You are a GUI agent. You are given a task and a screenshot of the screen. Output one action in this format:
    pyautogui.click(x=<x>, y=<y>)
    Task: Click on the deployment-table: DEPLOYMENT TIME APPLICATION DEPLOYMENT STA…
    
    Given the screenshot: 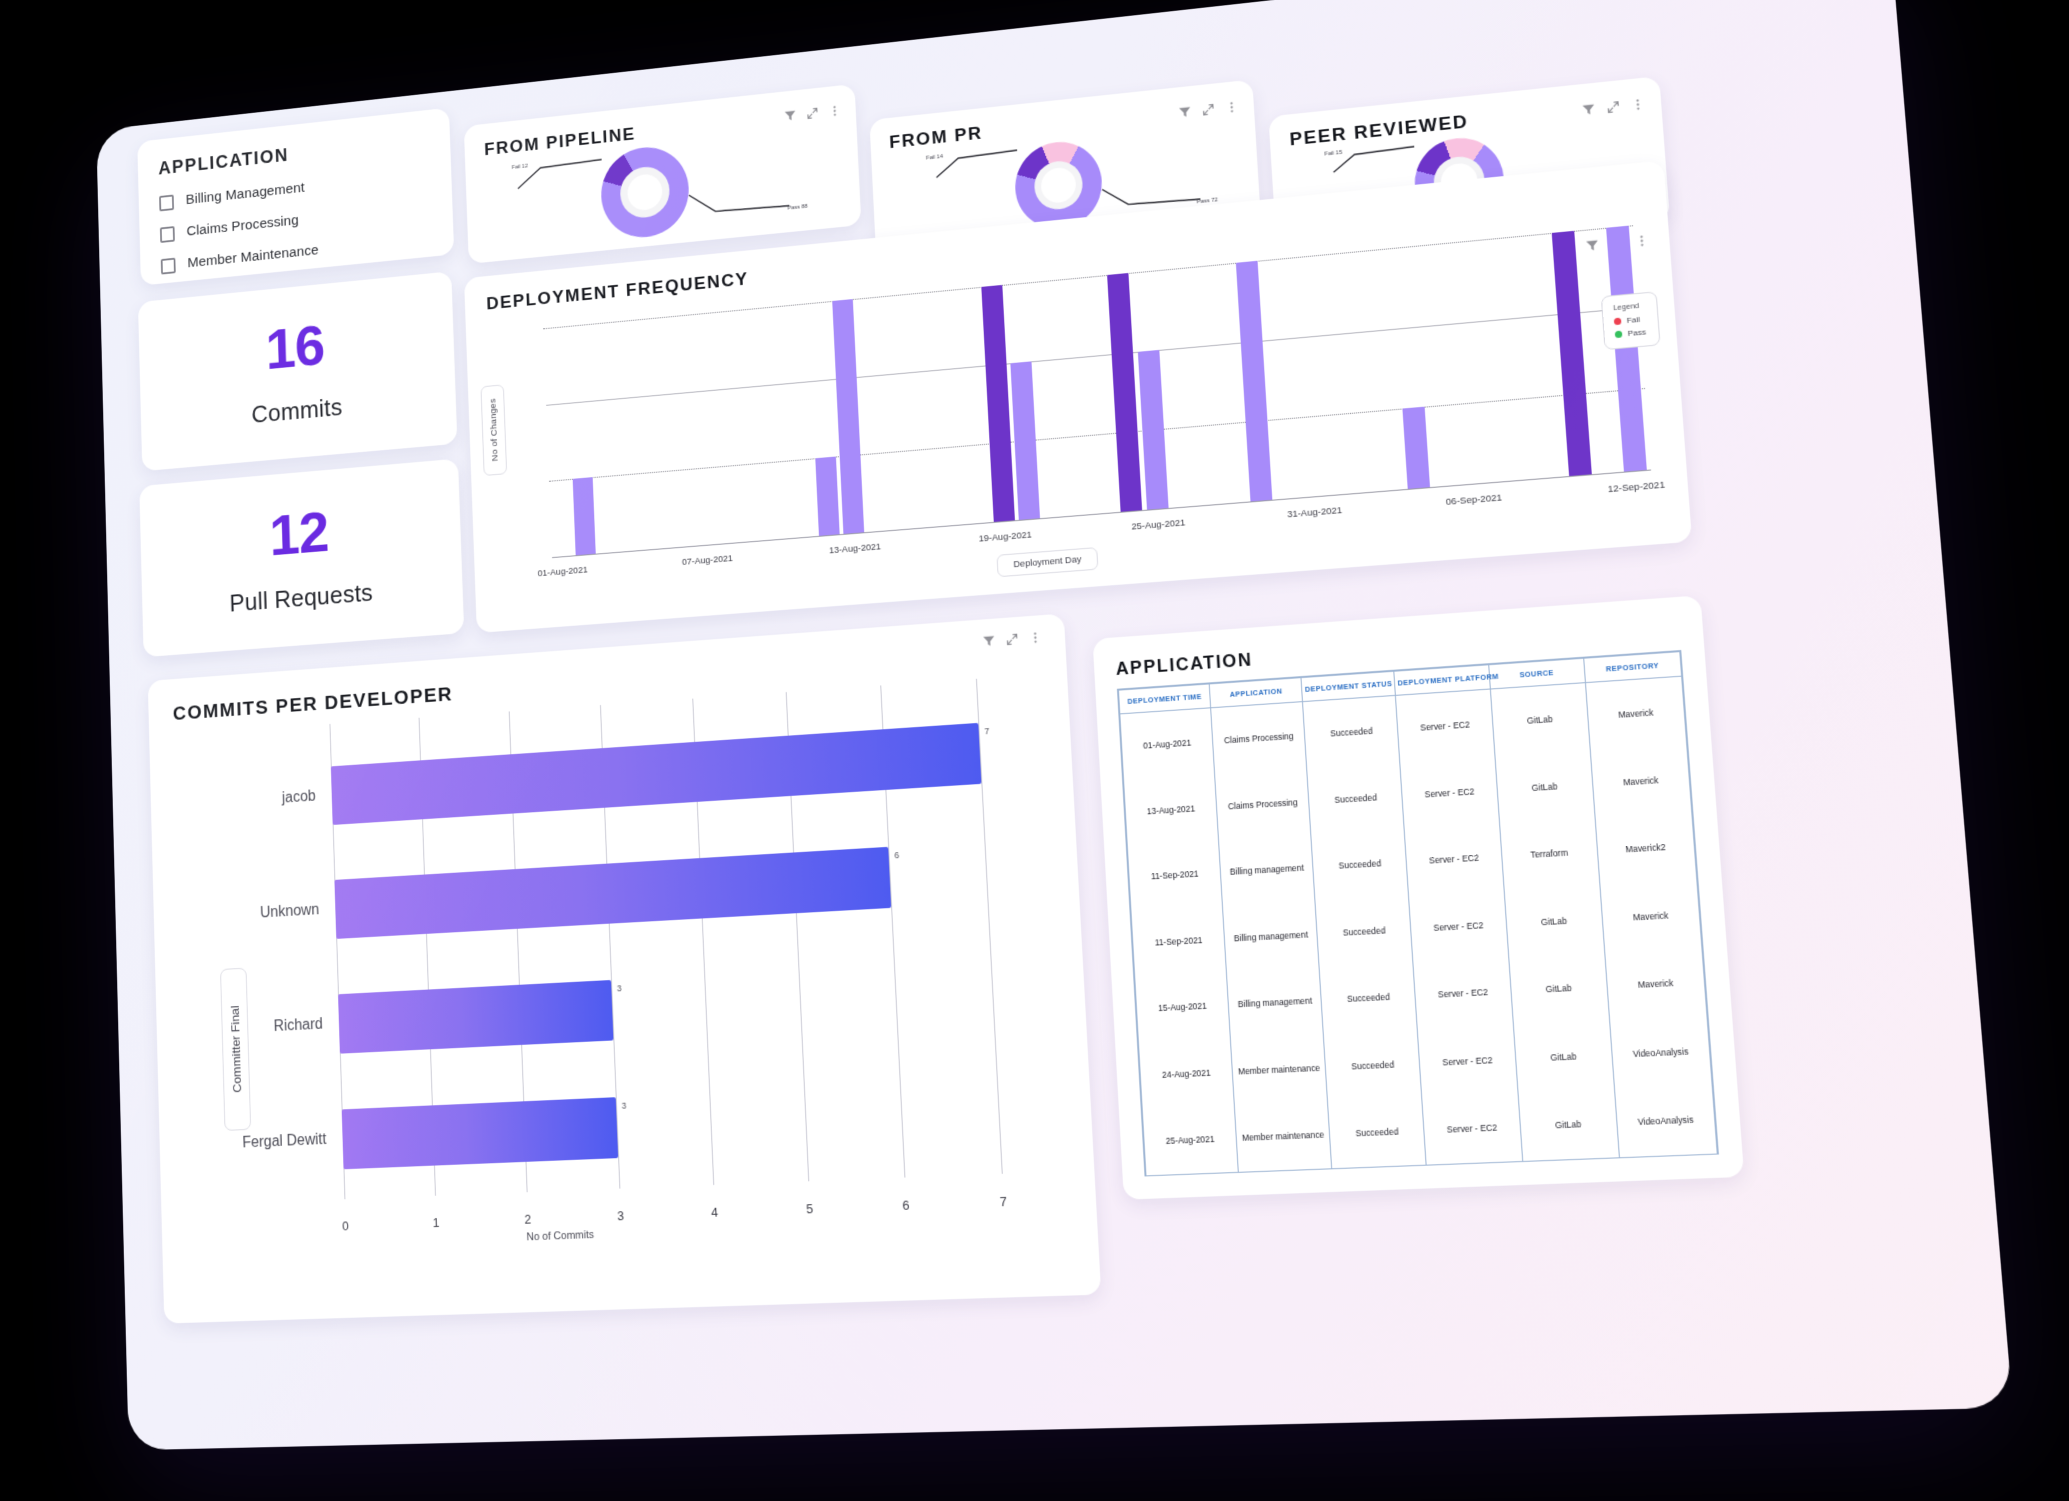 What is the action you would take?
    pyautogui.click(x=1418, y=913)
    